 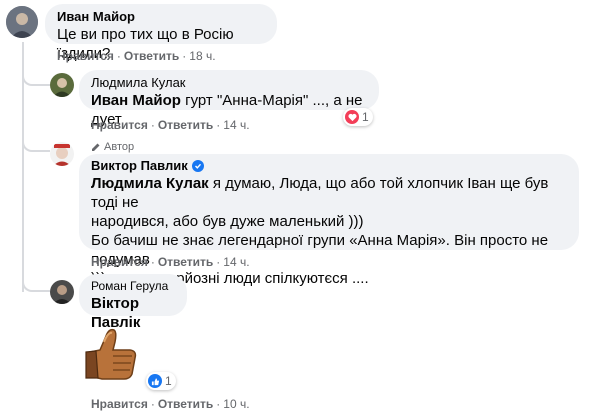 I want to click on comment-timestamp: 18 ч., so click(x=202, y=56).